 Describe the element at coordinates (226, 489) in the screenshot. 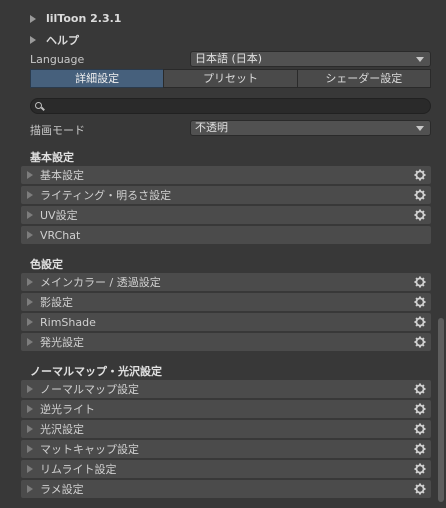

I see `foldout-glitter: ラメ設定` at that location.